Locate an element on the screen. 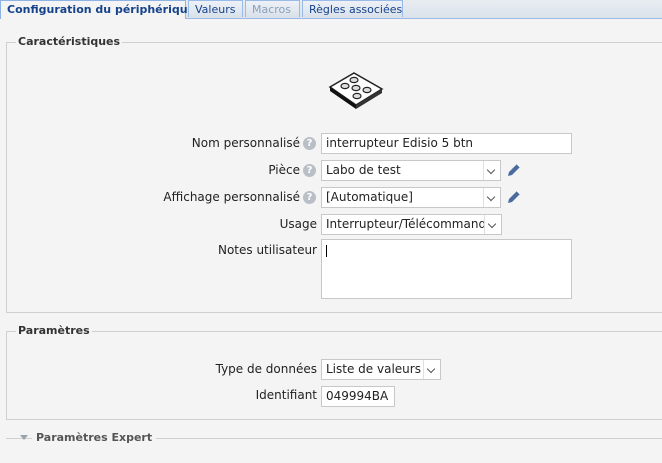  type-donnees-value: Liste de valeurs is located at coordinates (373, 369).